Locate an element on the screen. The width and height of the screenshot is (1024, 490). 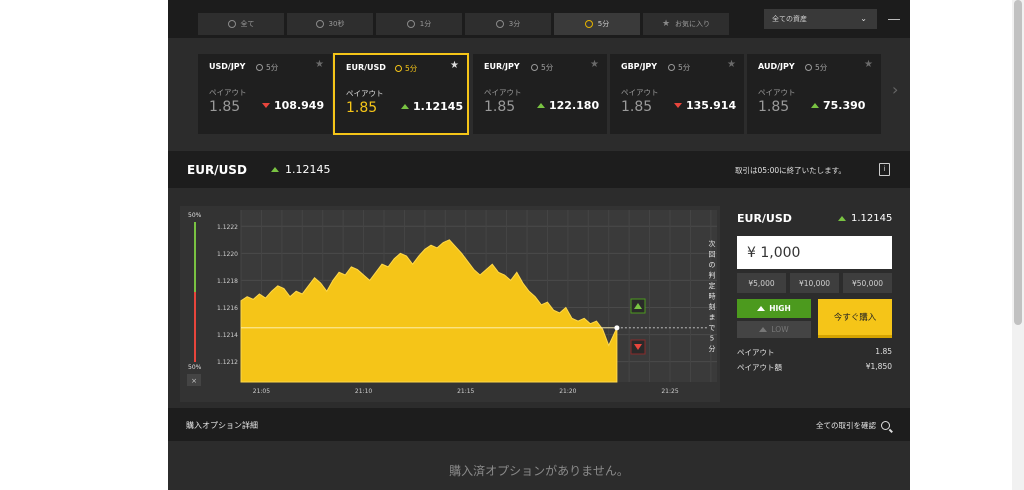
trade-rate: 1.12145 is located at coordinates (865, 218).